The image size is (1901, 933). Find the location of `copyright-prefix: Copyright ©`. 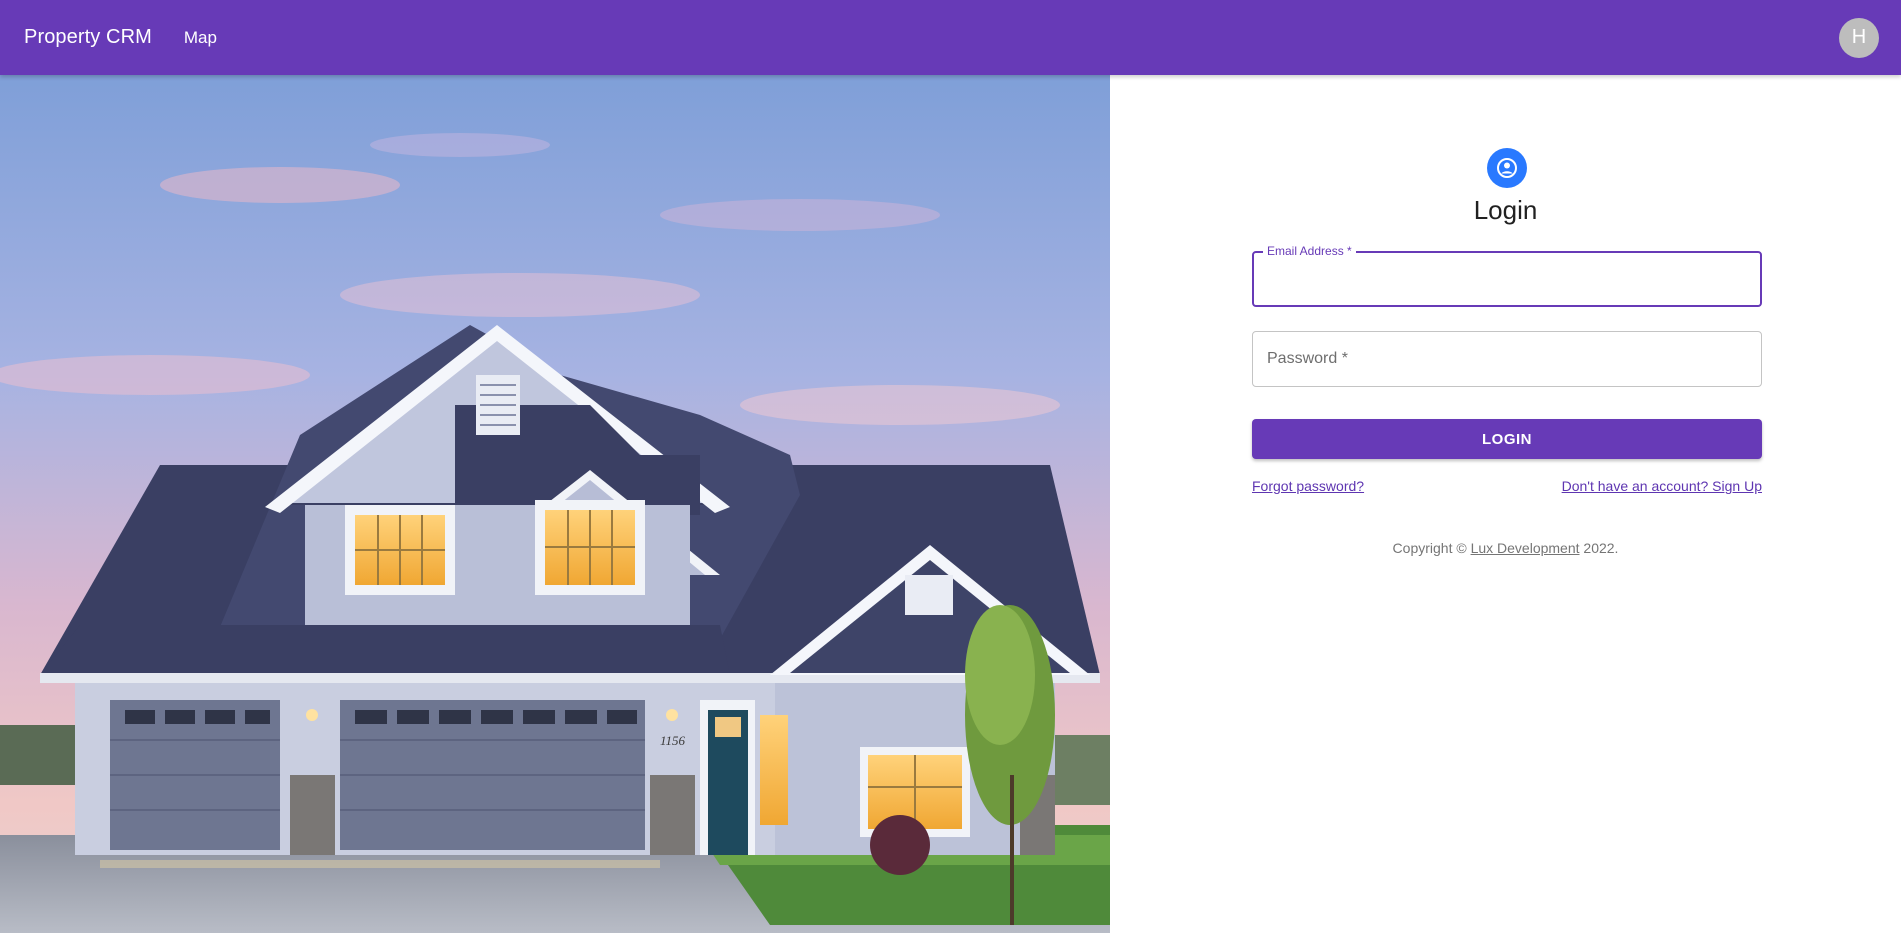

copyright-prefix: Copyright © is located at coordinates (1429, 548).